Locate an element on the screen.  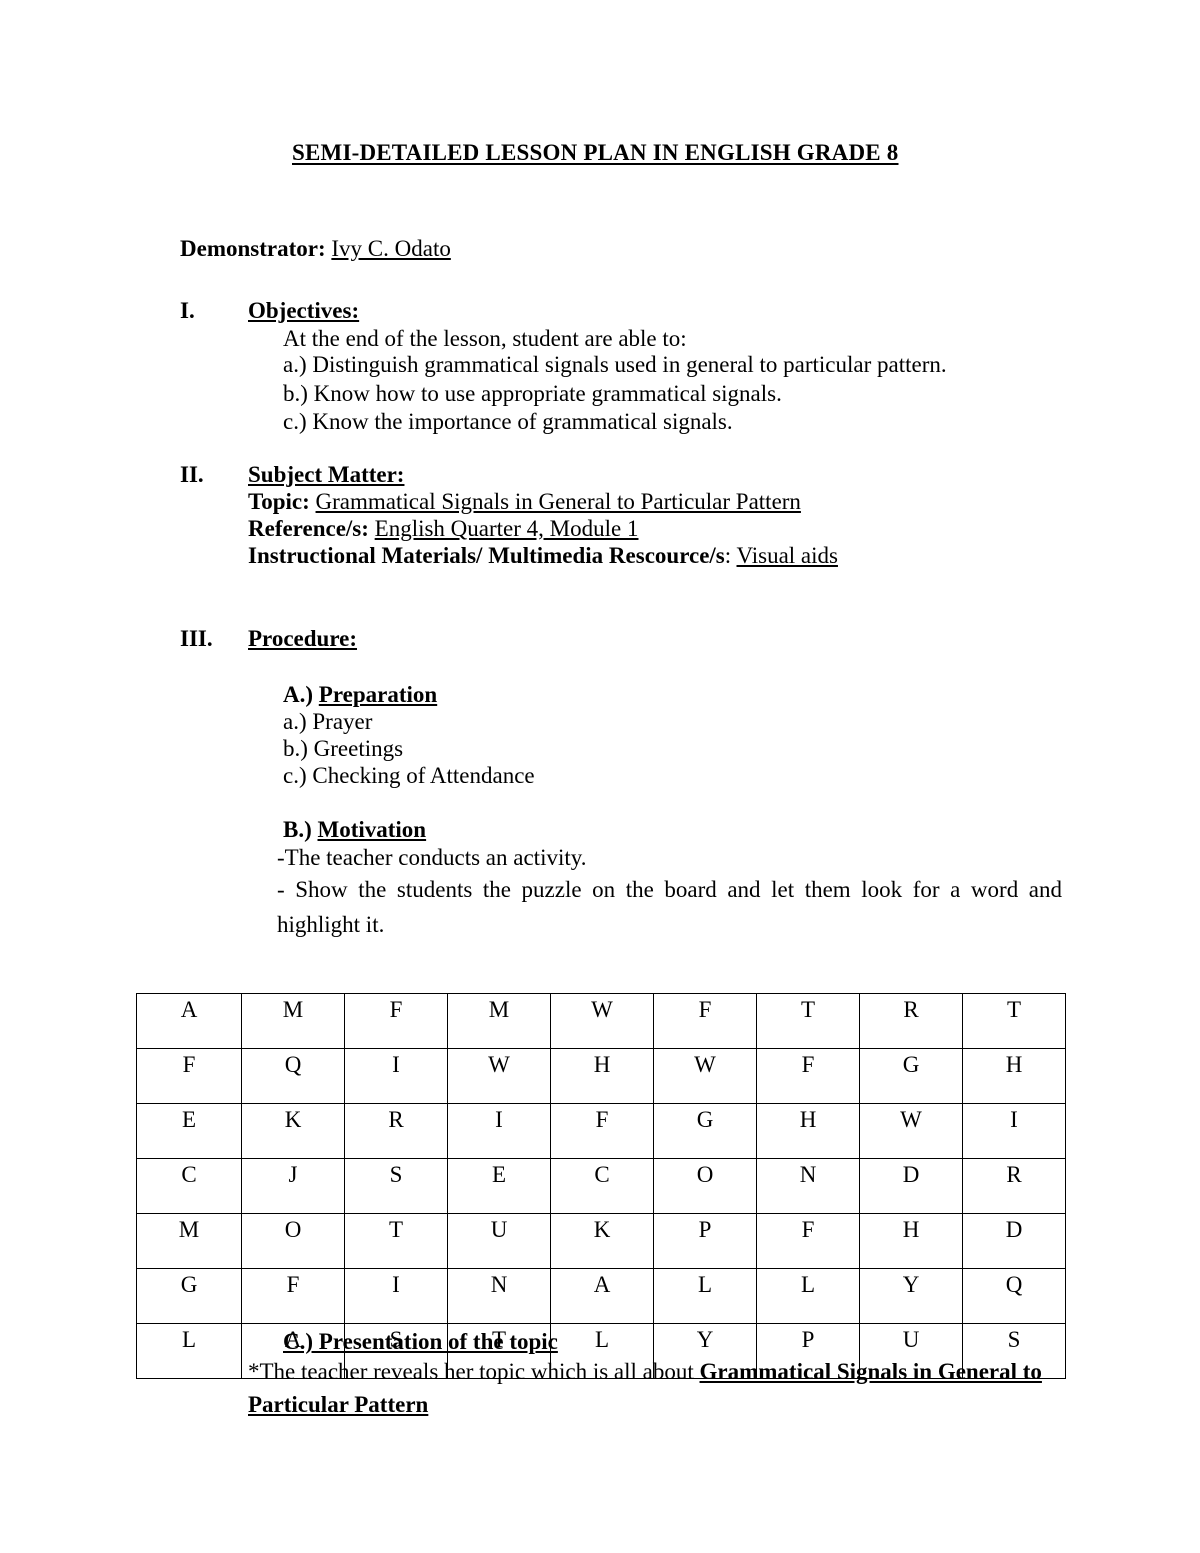
puzzle-row: AMFMWFTRT is located at coordinates (601, 1021).